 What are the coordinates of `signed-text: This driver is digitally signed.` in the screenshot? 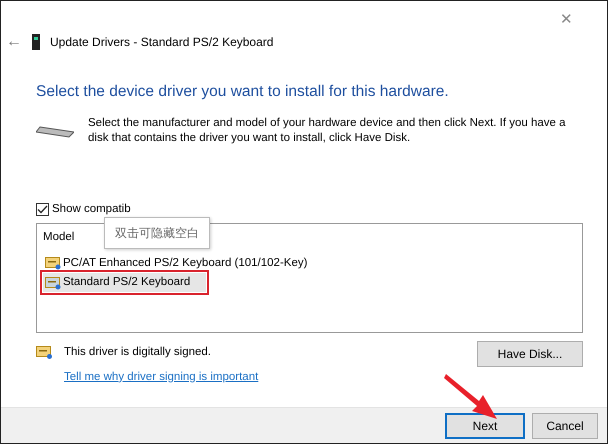 It's located at (138, 352).